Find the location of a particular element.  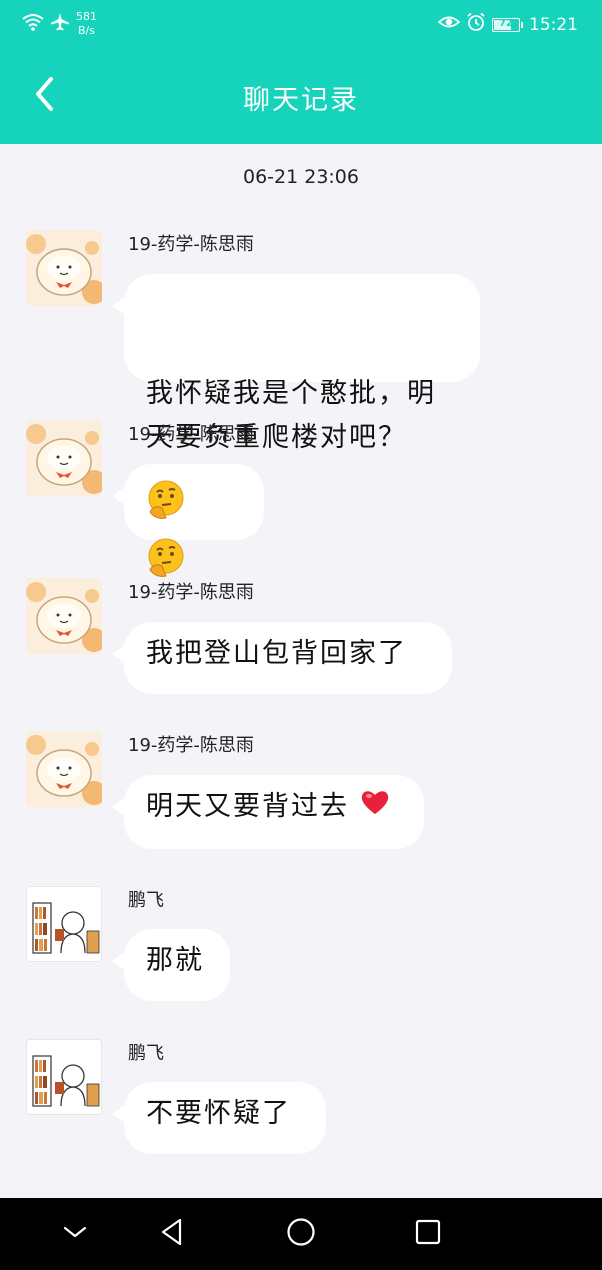

red-heart-emoji is located at coordinates (375, 808).